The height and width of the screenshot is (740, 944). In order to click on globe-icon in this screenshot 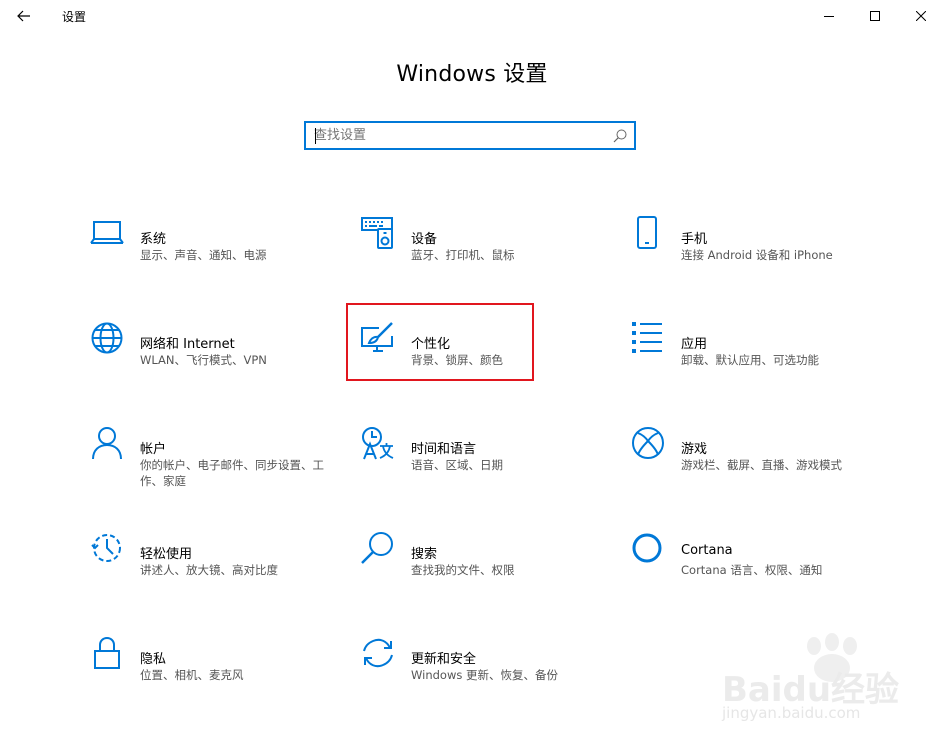, I will do `click(107, 338)`.